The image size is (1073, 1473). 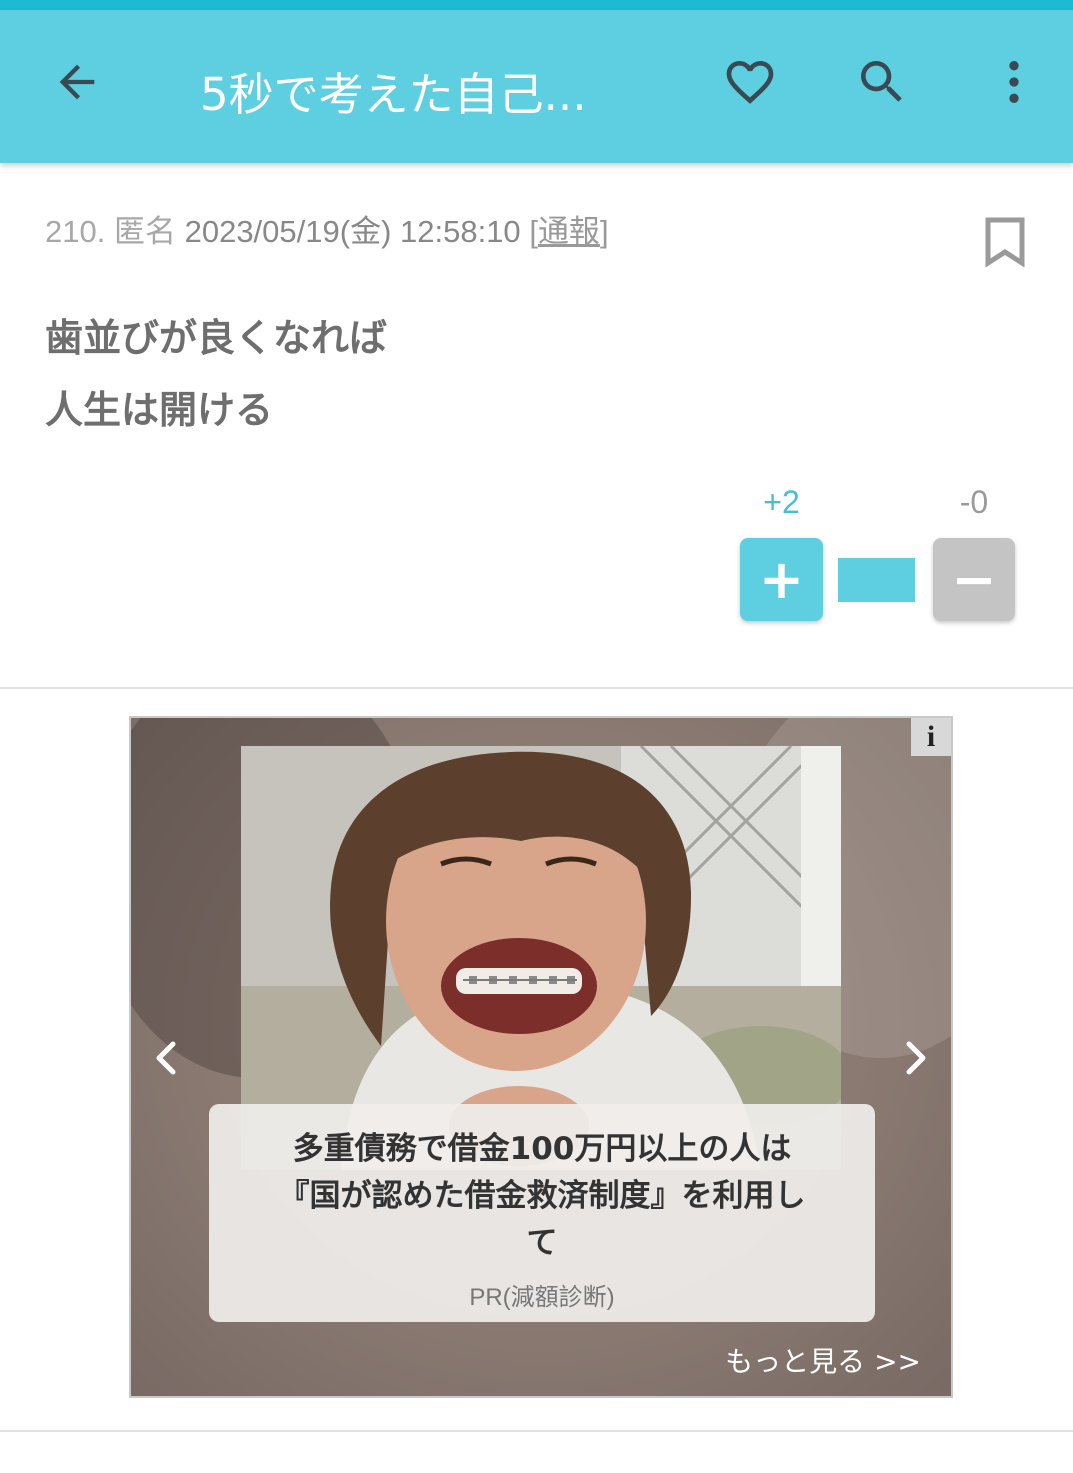 What do you see at coordinates (781, 579) in the screenshot?
I see `plus-vote-button: +` at bounding box center [781, 579].